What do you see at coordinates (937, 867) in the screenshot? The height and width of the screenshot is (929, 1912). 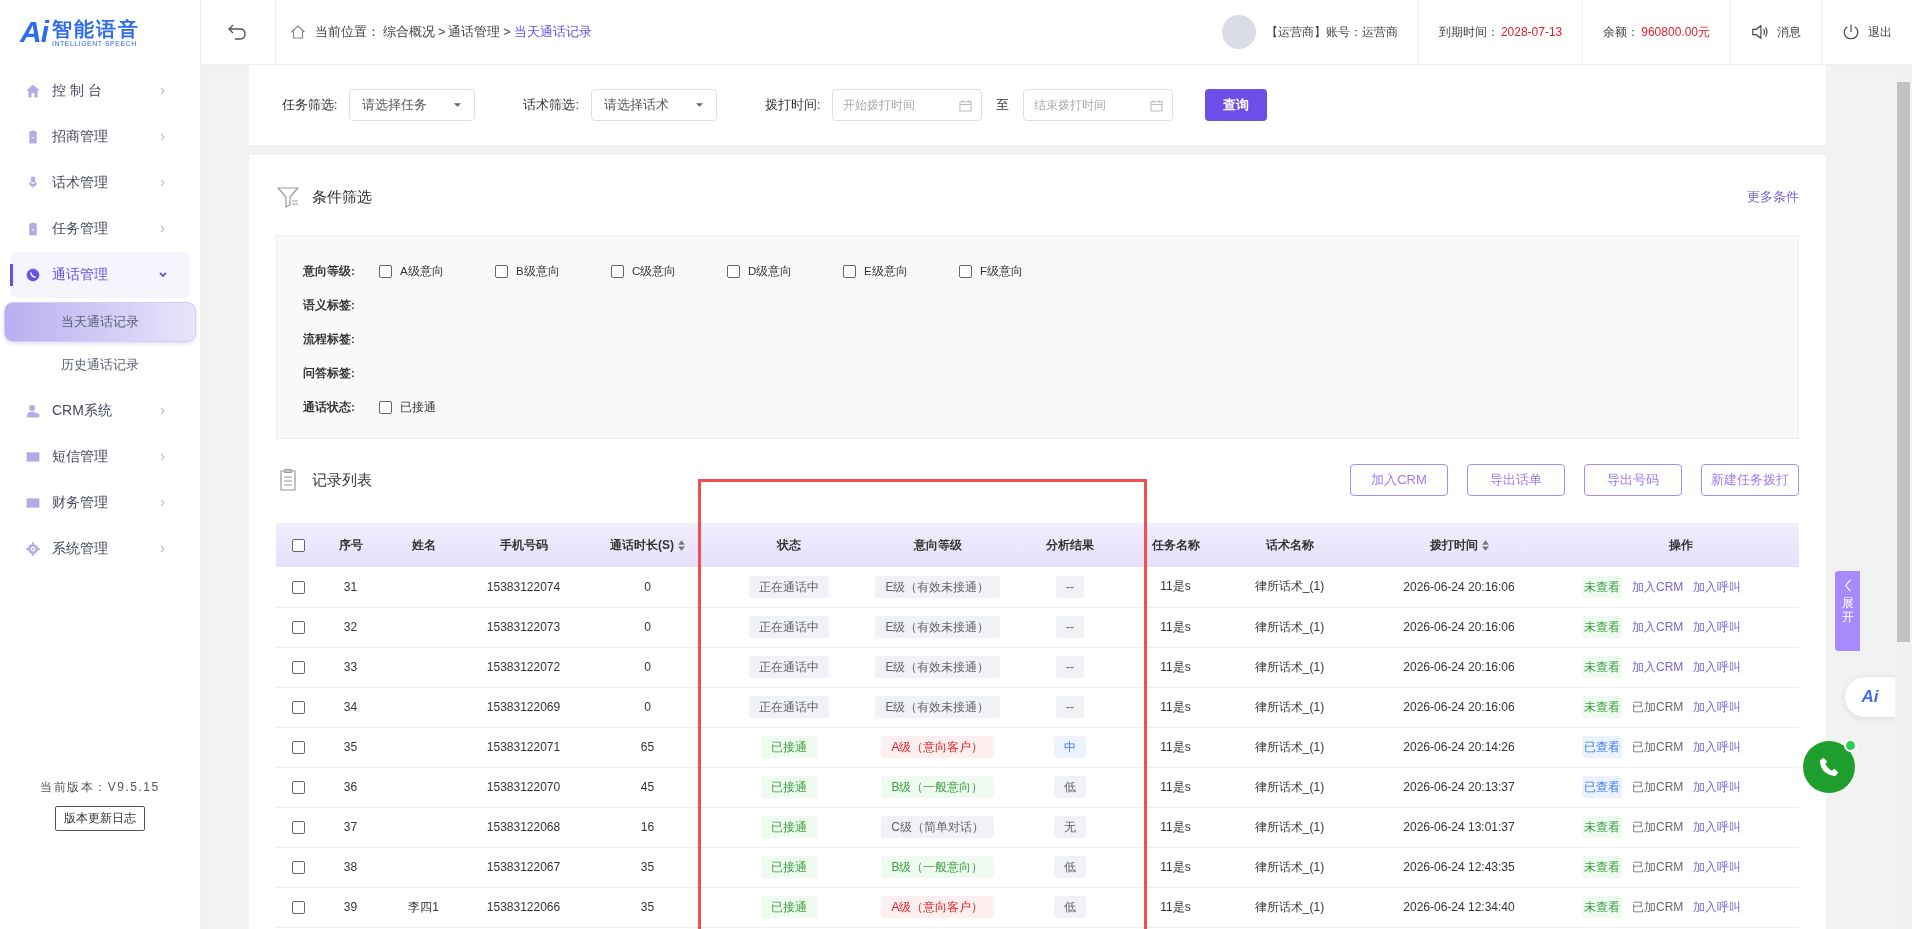 I see `intent-tag: B级（一般意向）` at bounding box center [937, 867].